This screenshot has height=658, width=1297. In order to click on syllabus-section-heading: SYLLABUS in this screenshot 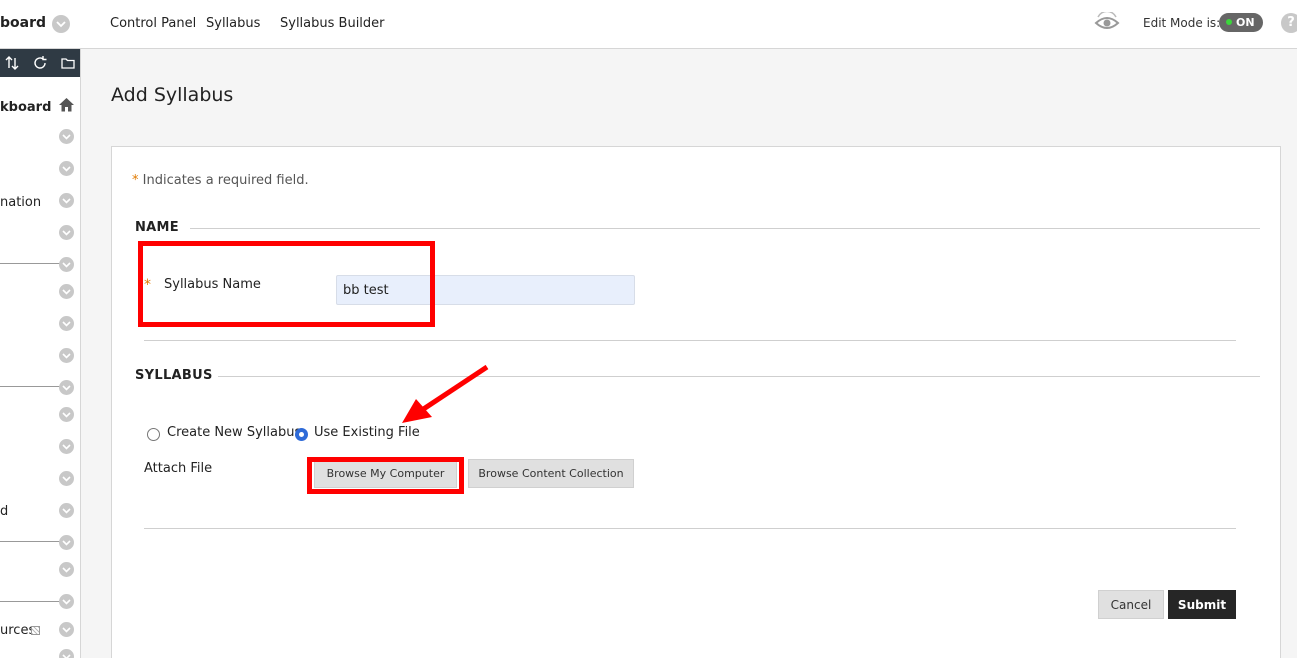, I will do `click(174, 375)`.